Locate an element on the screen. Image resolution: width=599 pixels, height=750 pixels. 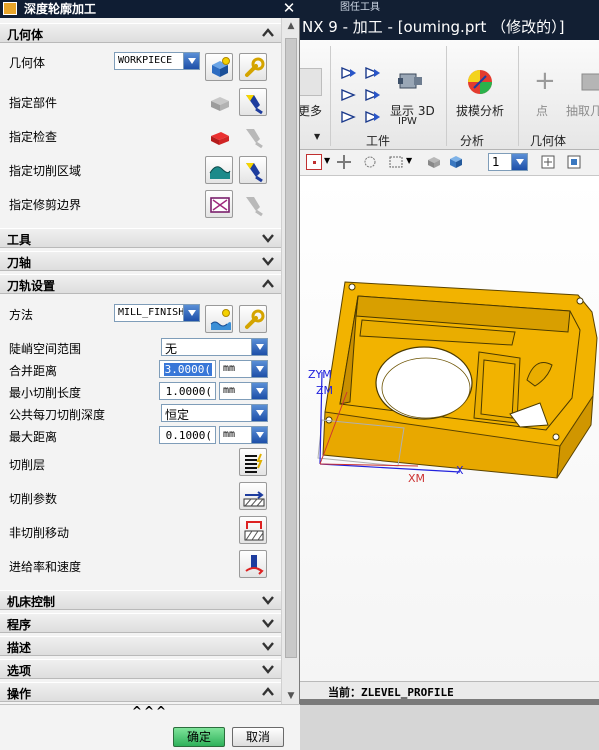
steep-range-select: 无 is located at coordinates (214, 347).